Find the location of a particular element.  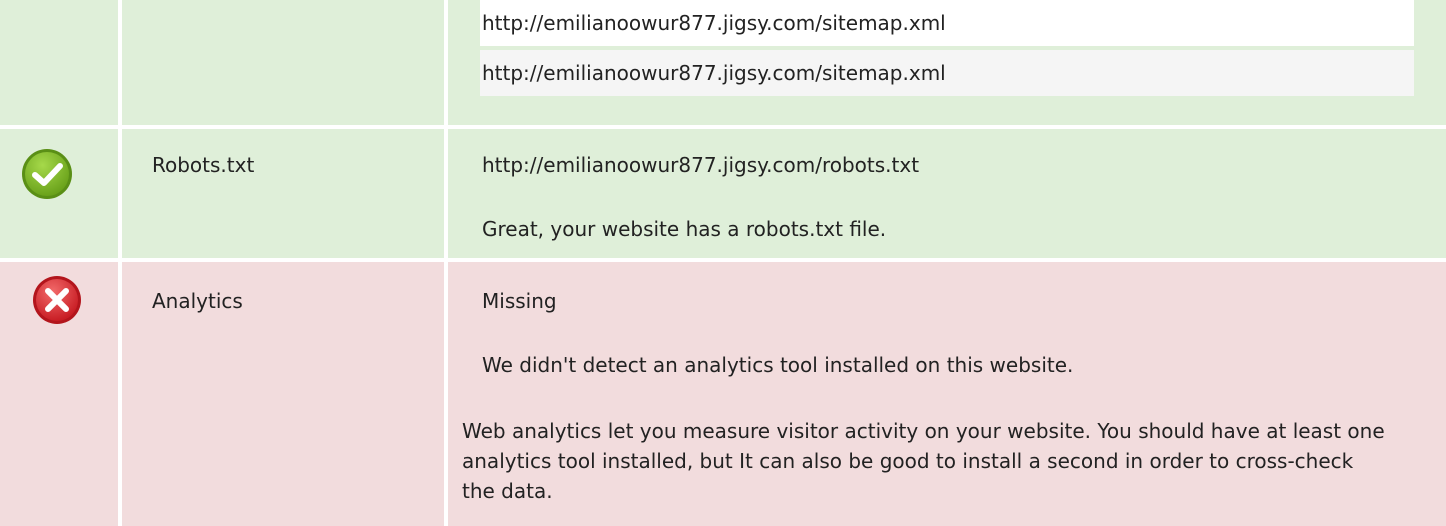

analytics-status: Missing is located at coordinates (519, 301).